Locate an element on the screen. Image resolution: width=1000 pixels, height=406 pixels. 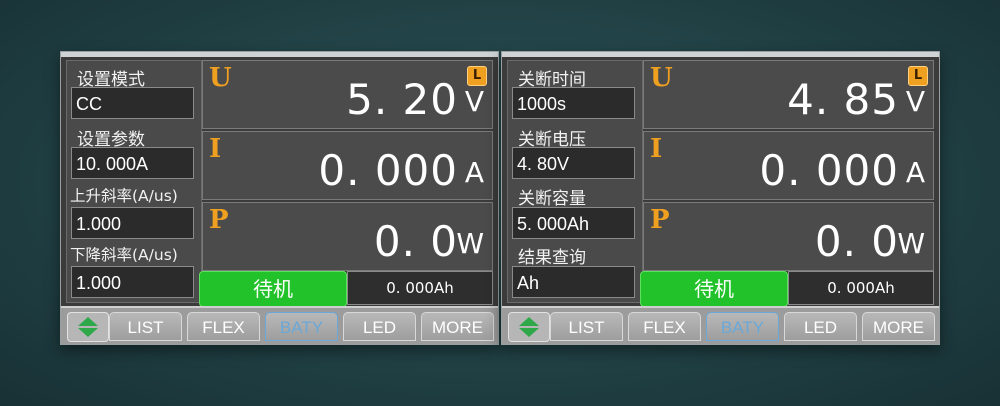
param-value-result-query: Ah is located at coordinates (573, 282).